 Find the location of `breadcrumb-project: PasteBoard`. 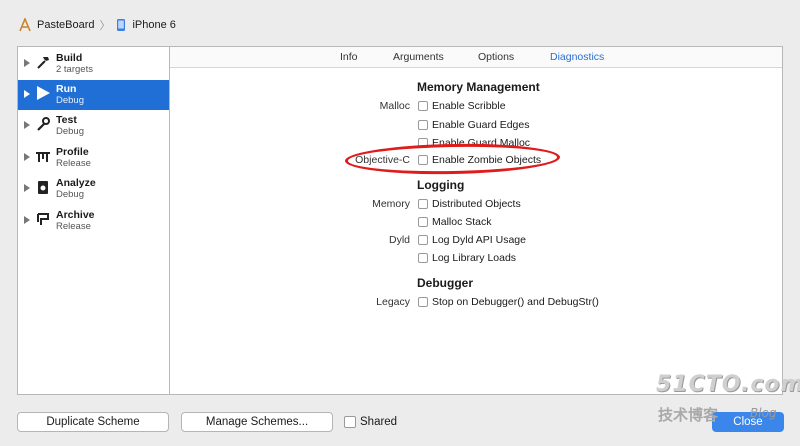

breadcrumb-project: PasteBoard is located at coordinates (65, 25).